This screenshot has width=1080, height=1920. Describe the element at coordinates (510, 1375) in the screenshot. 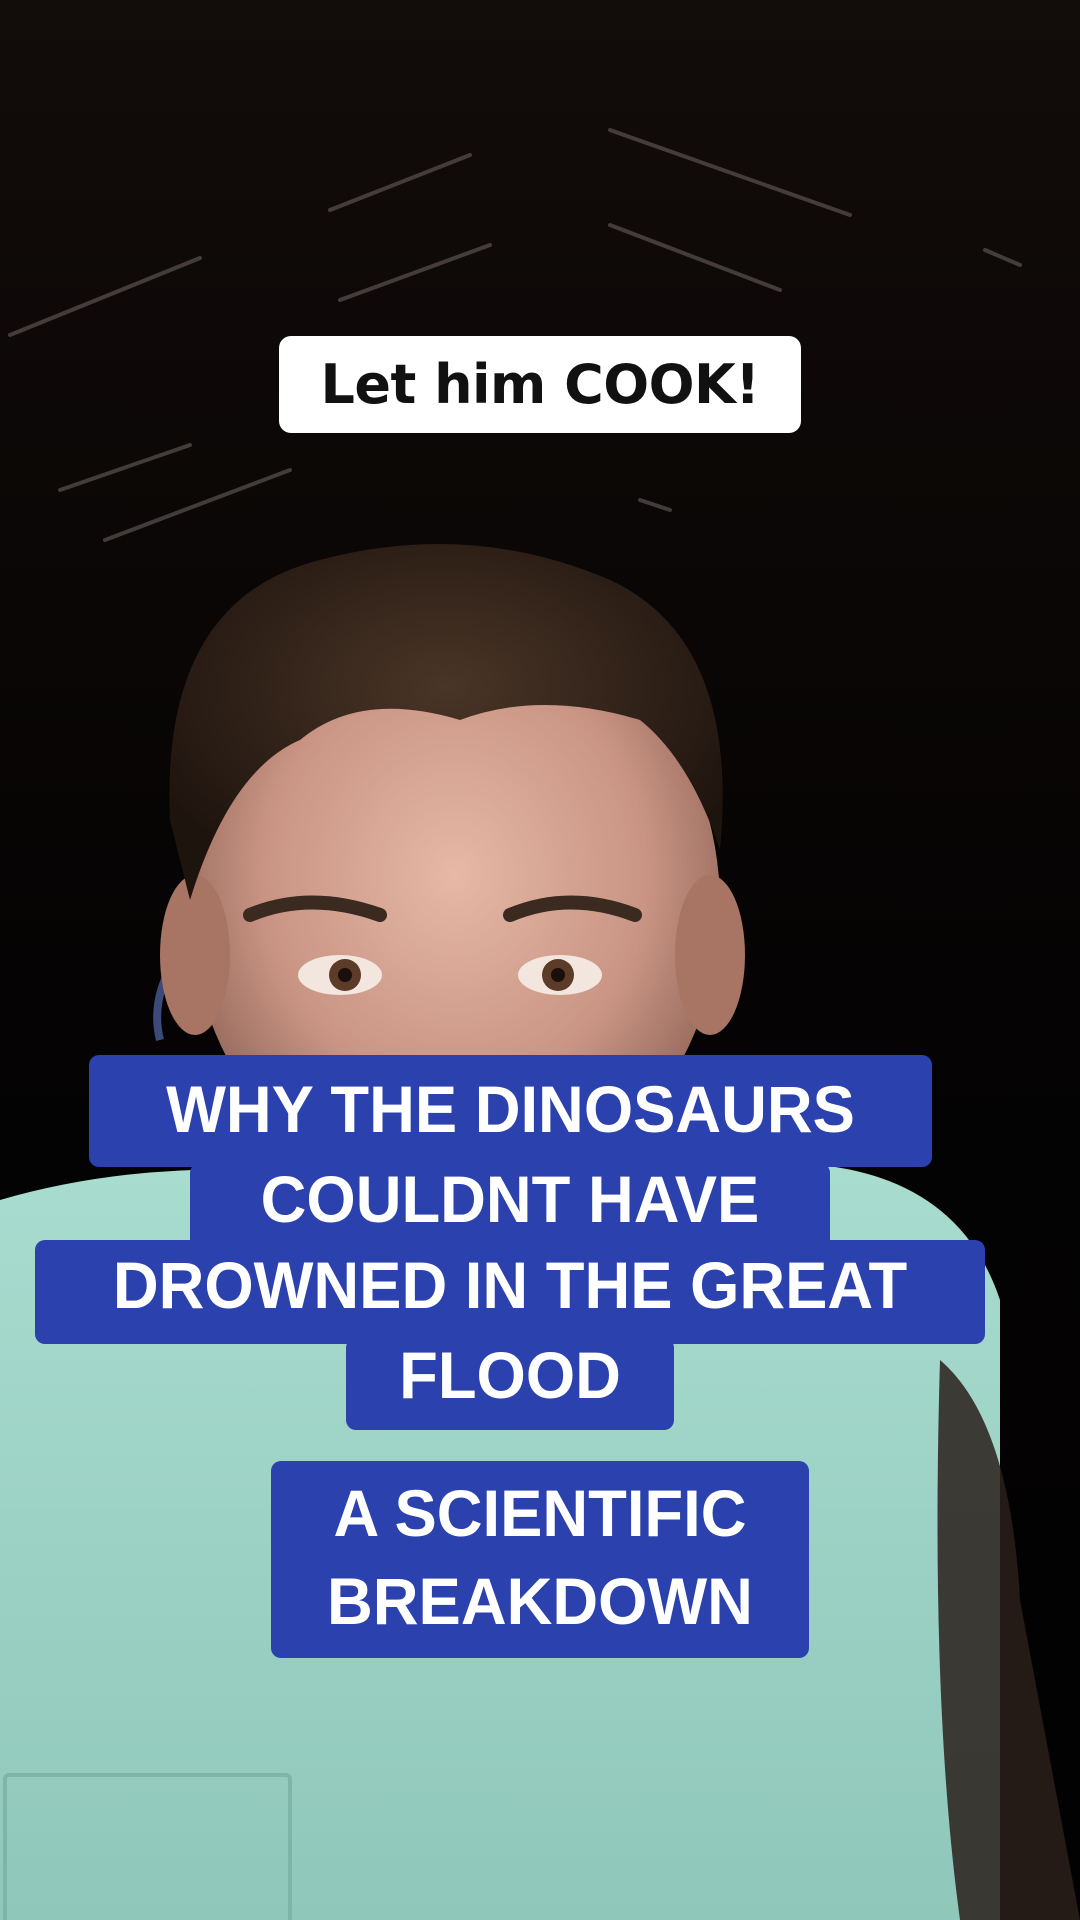

I see `title-line-4: FLOOD` at that location.